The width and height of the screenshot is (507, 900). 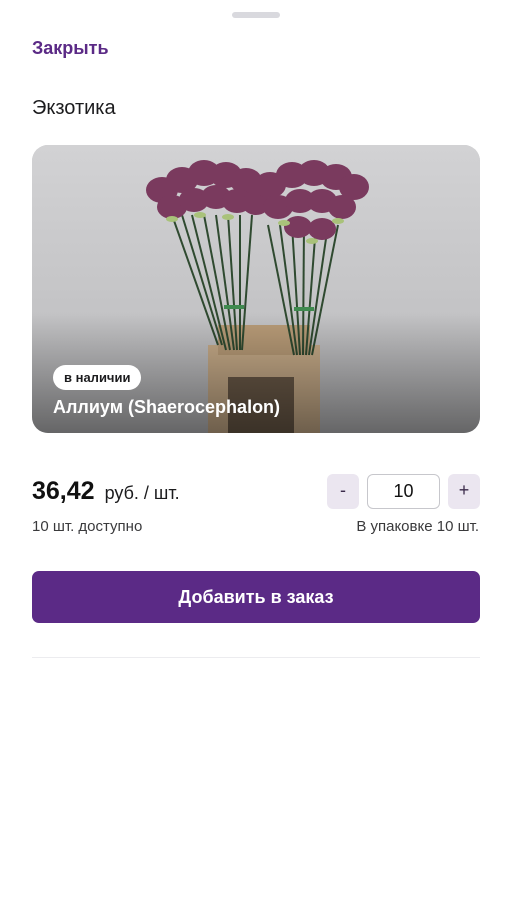 I want to click on decrease-quantity-button: -, so click(x=343, y=491).